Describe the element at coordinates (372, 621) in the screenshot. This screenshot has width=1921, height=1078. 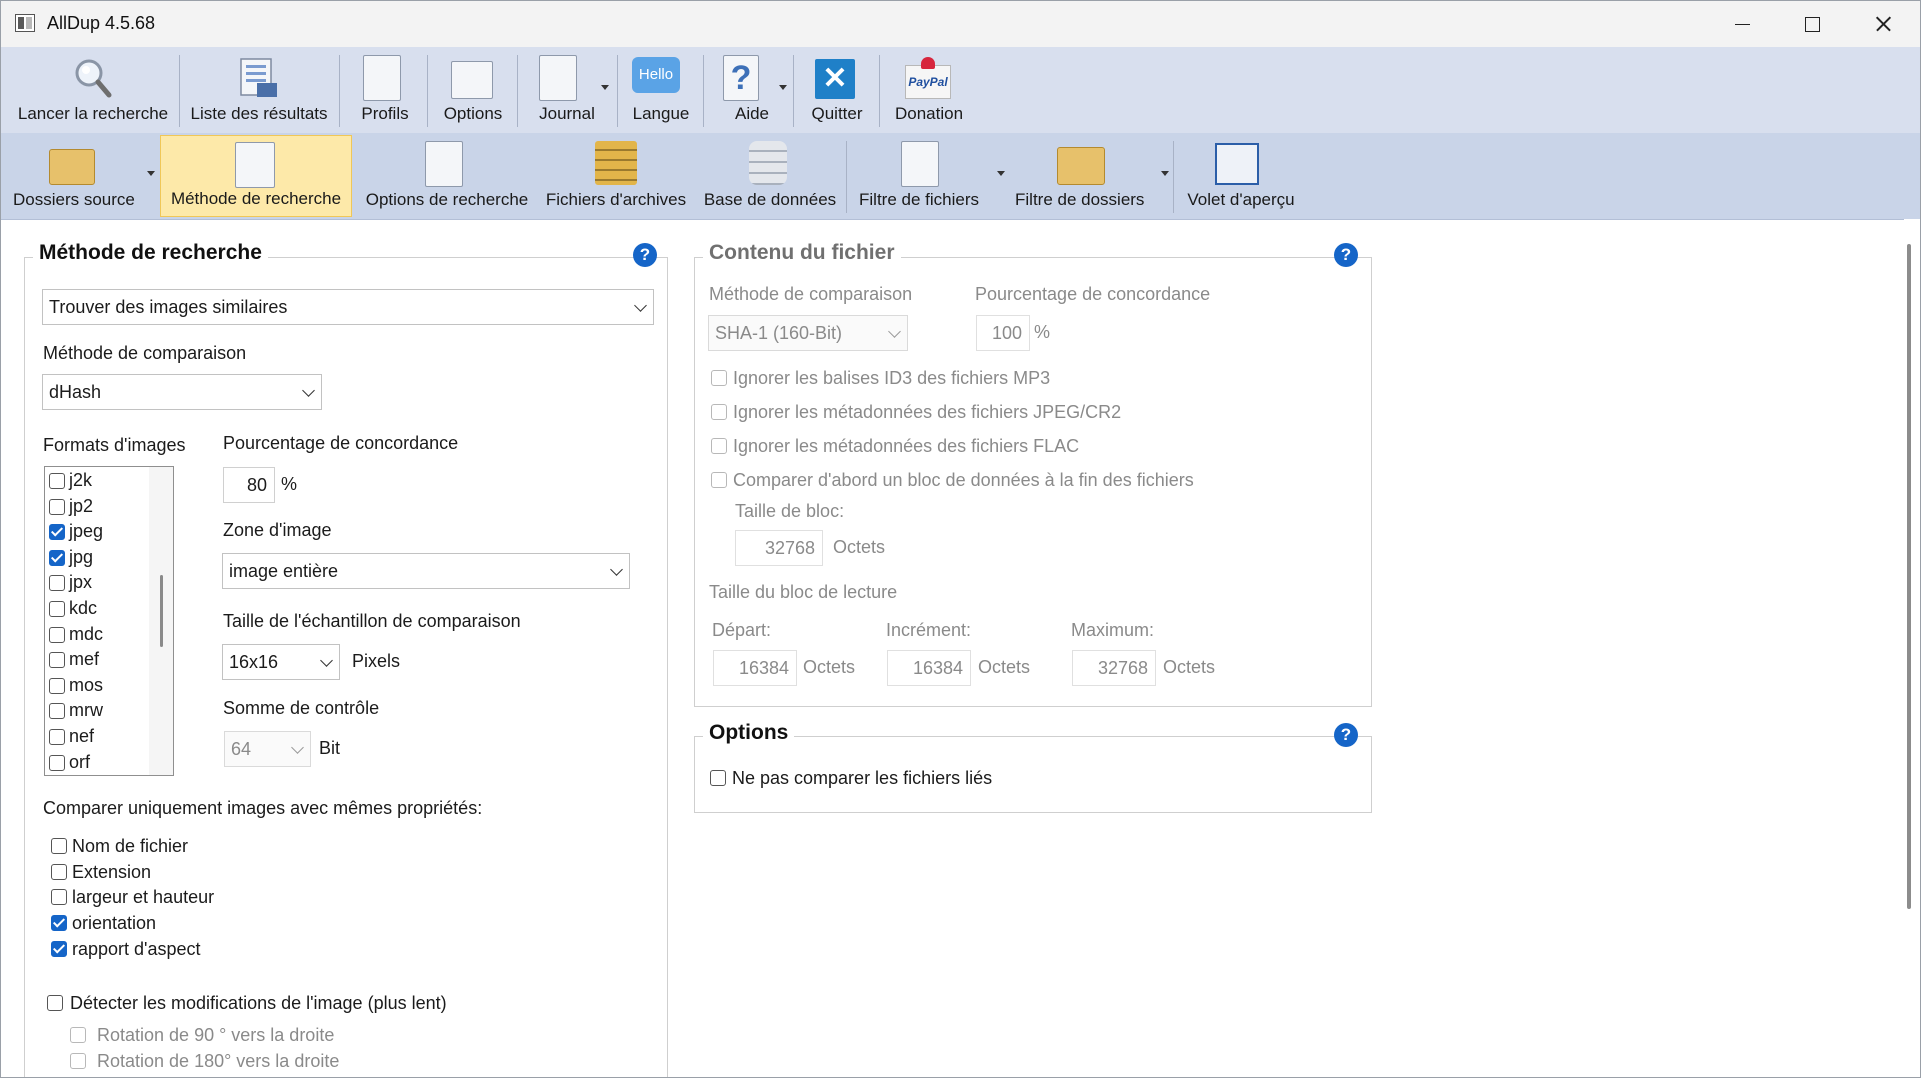
I see `sample-size-label: Taille de l'échantillon de comparaison` at that location.